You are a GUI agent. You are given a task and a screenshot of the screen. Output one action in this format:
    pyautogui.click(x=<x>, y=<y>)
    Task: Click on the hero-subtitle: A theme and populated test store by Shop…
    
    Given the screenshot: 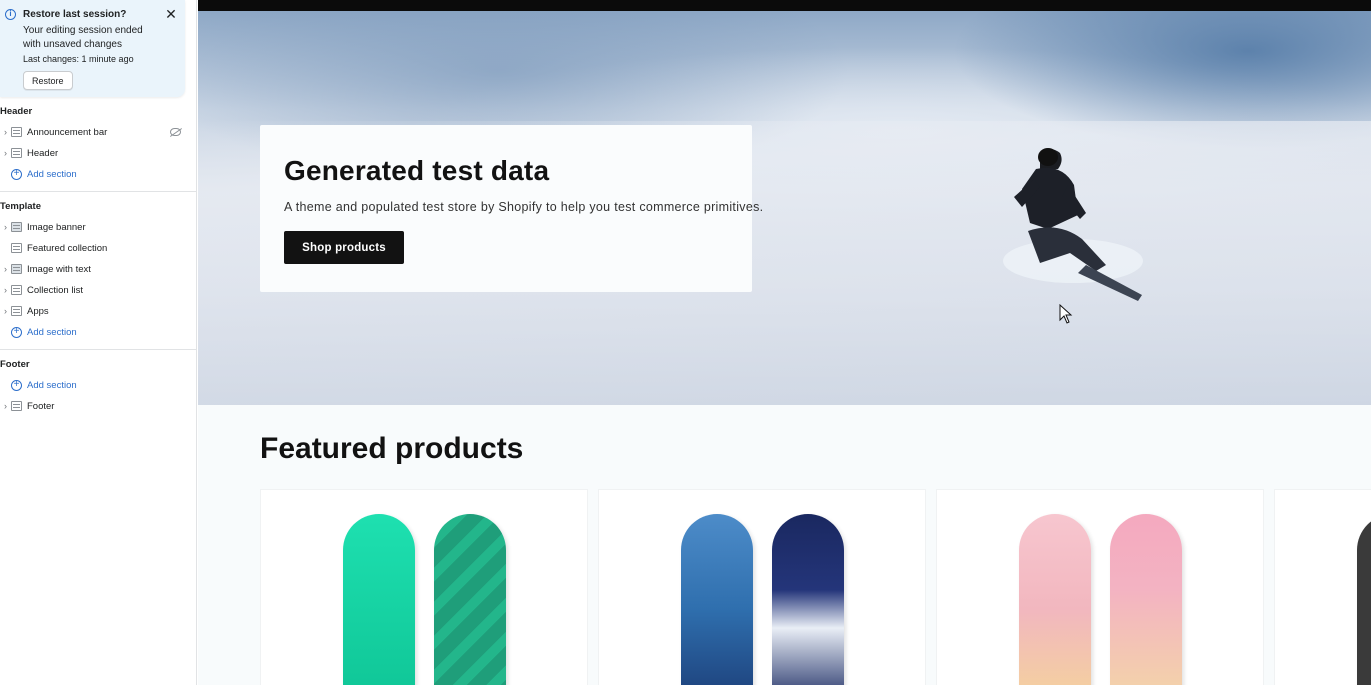 What is the action you would take?
    pyautogui.click(x=524, y=207)
    